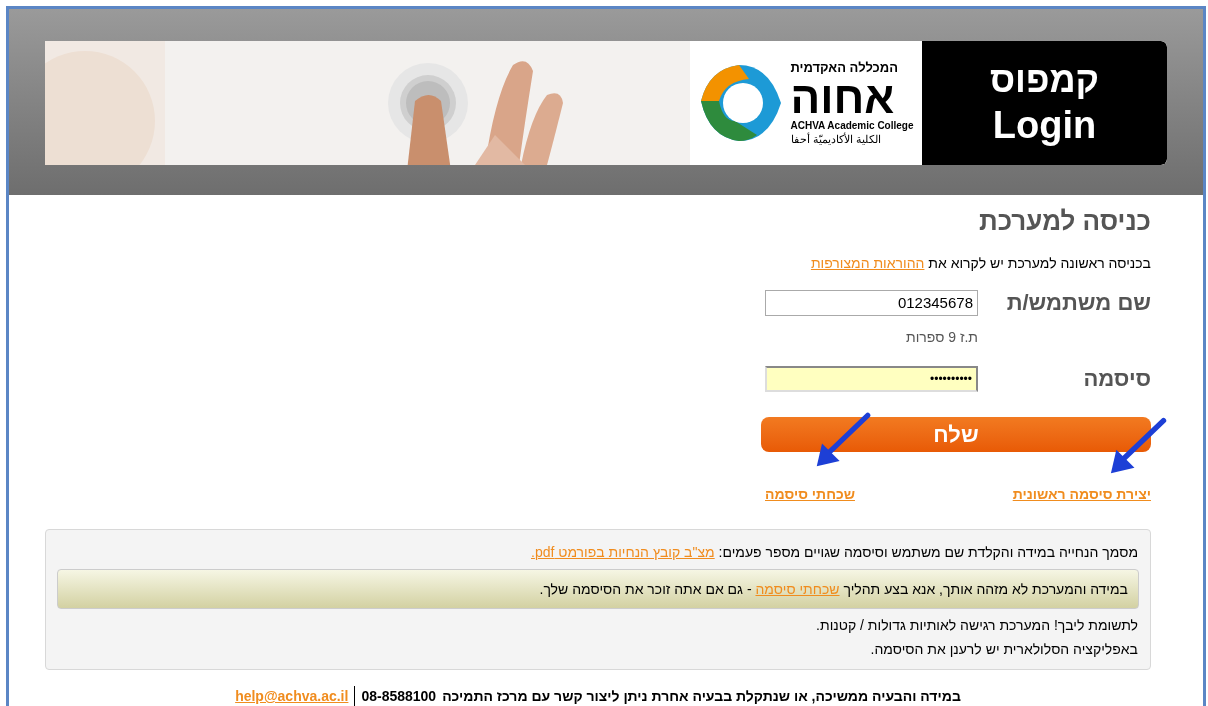 The height and width of the screenshot is (706, 1208). I want to click on username-label: שם משתמש/ת, so click(1078, 303).